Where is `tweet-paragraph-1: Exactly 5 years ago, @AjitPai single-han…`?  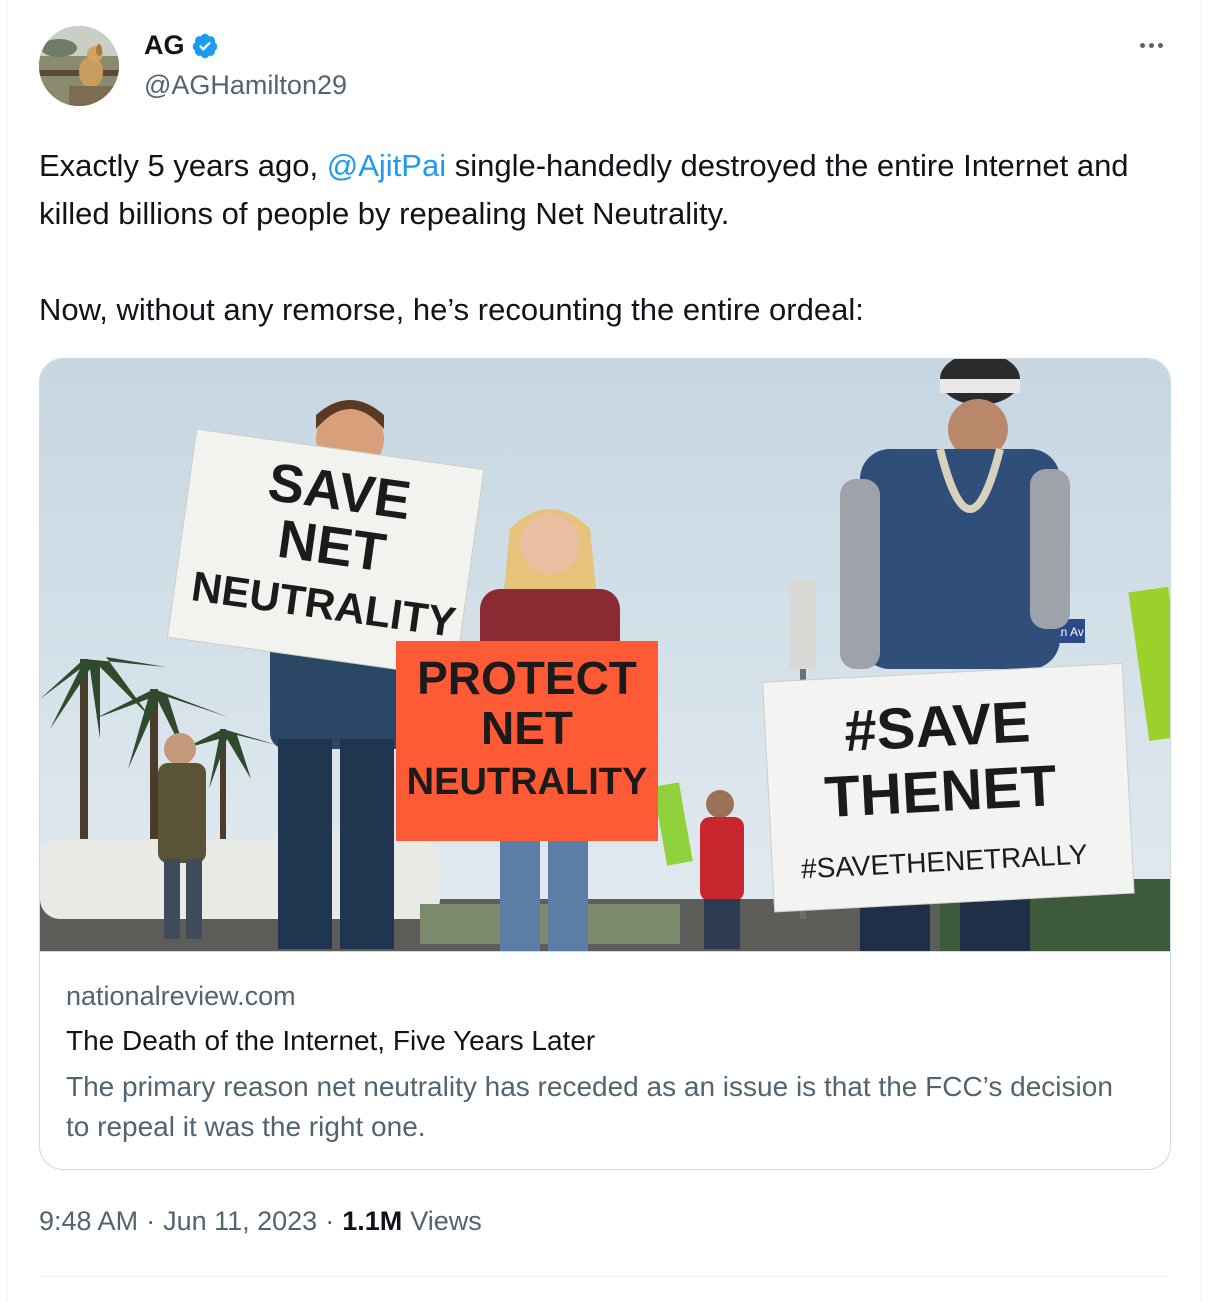
tweet-paragraph-1: Exactly 5 years ago, @AjitPai single-han… is located at coordinates (594, 190).